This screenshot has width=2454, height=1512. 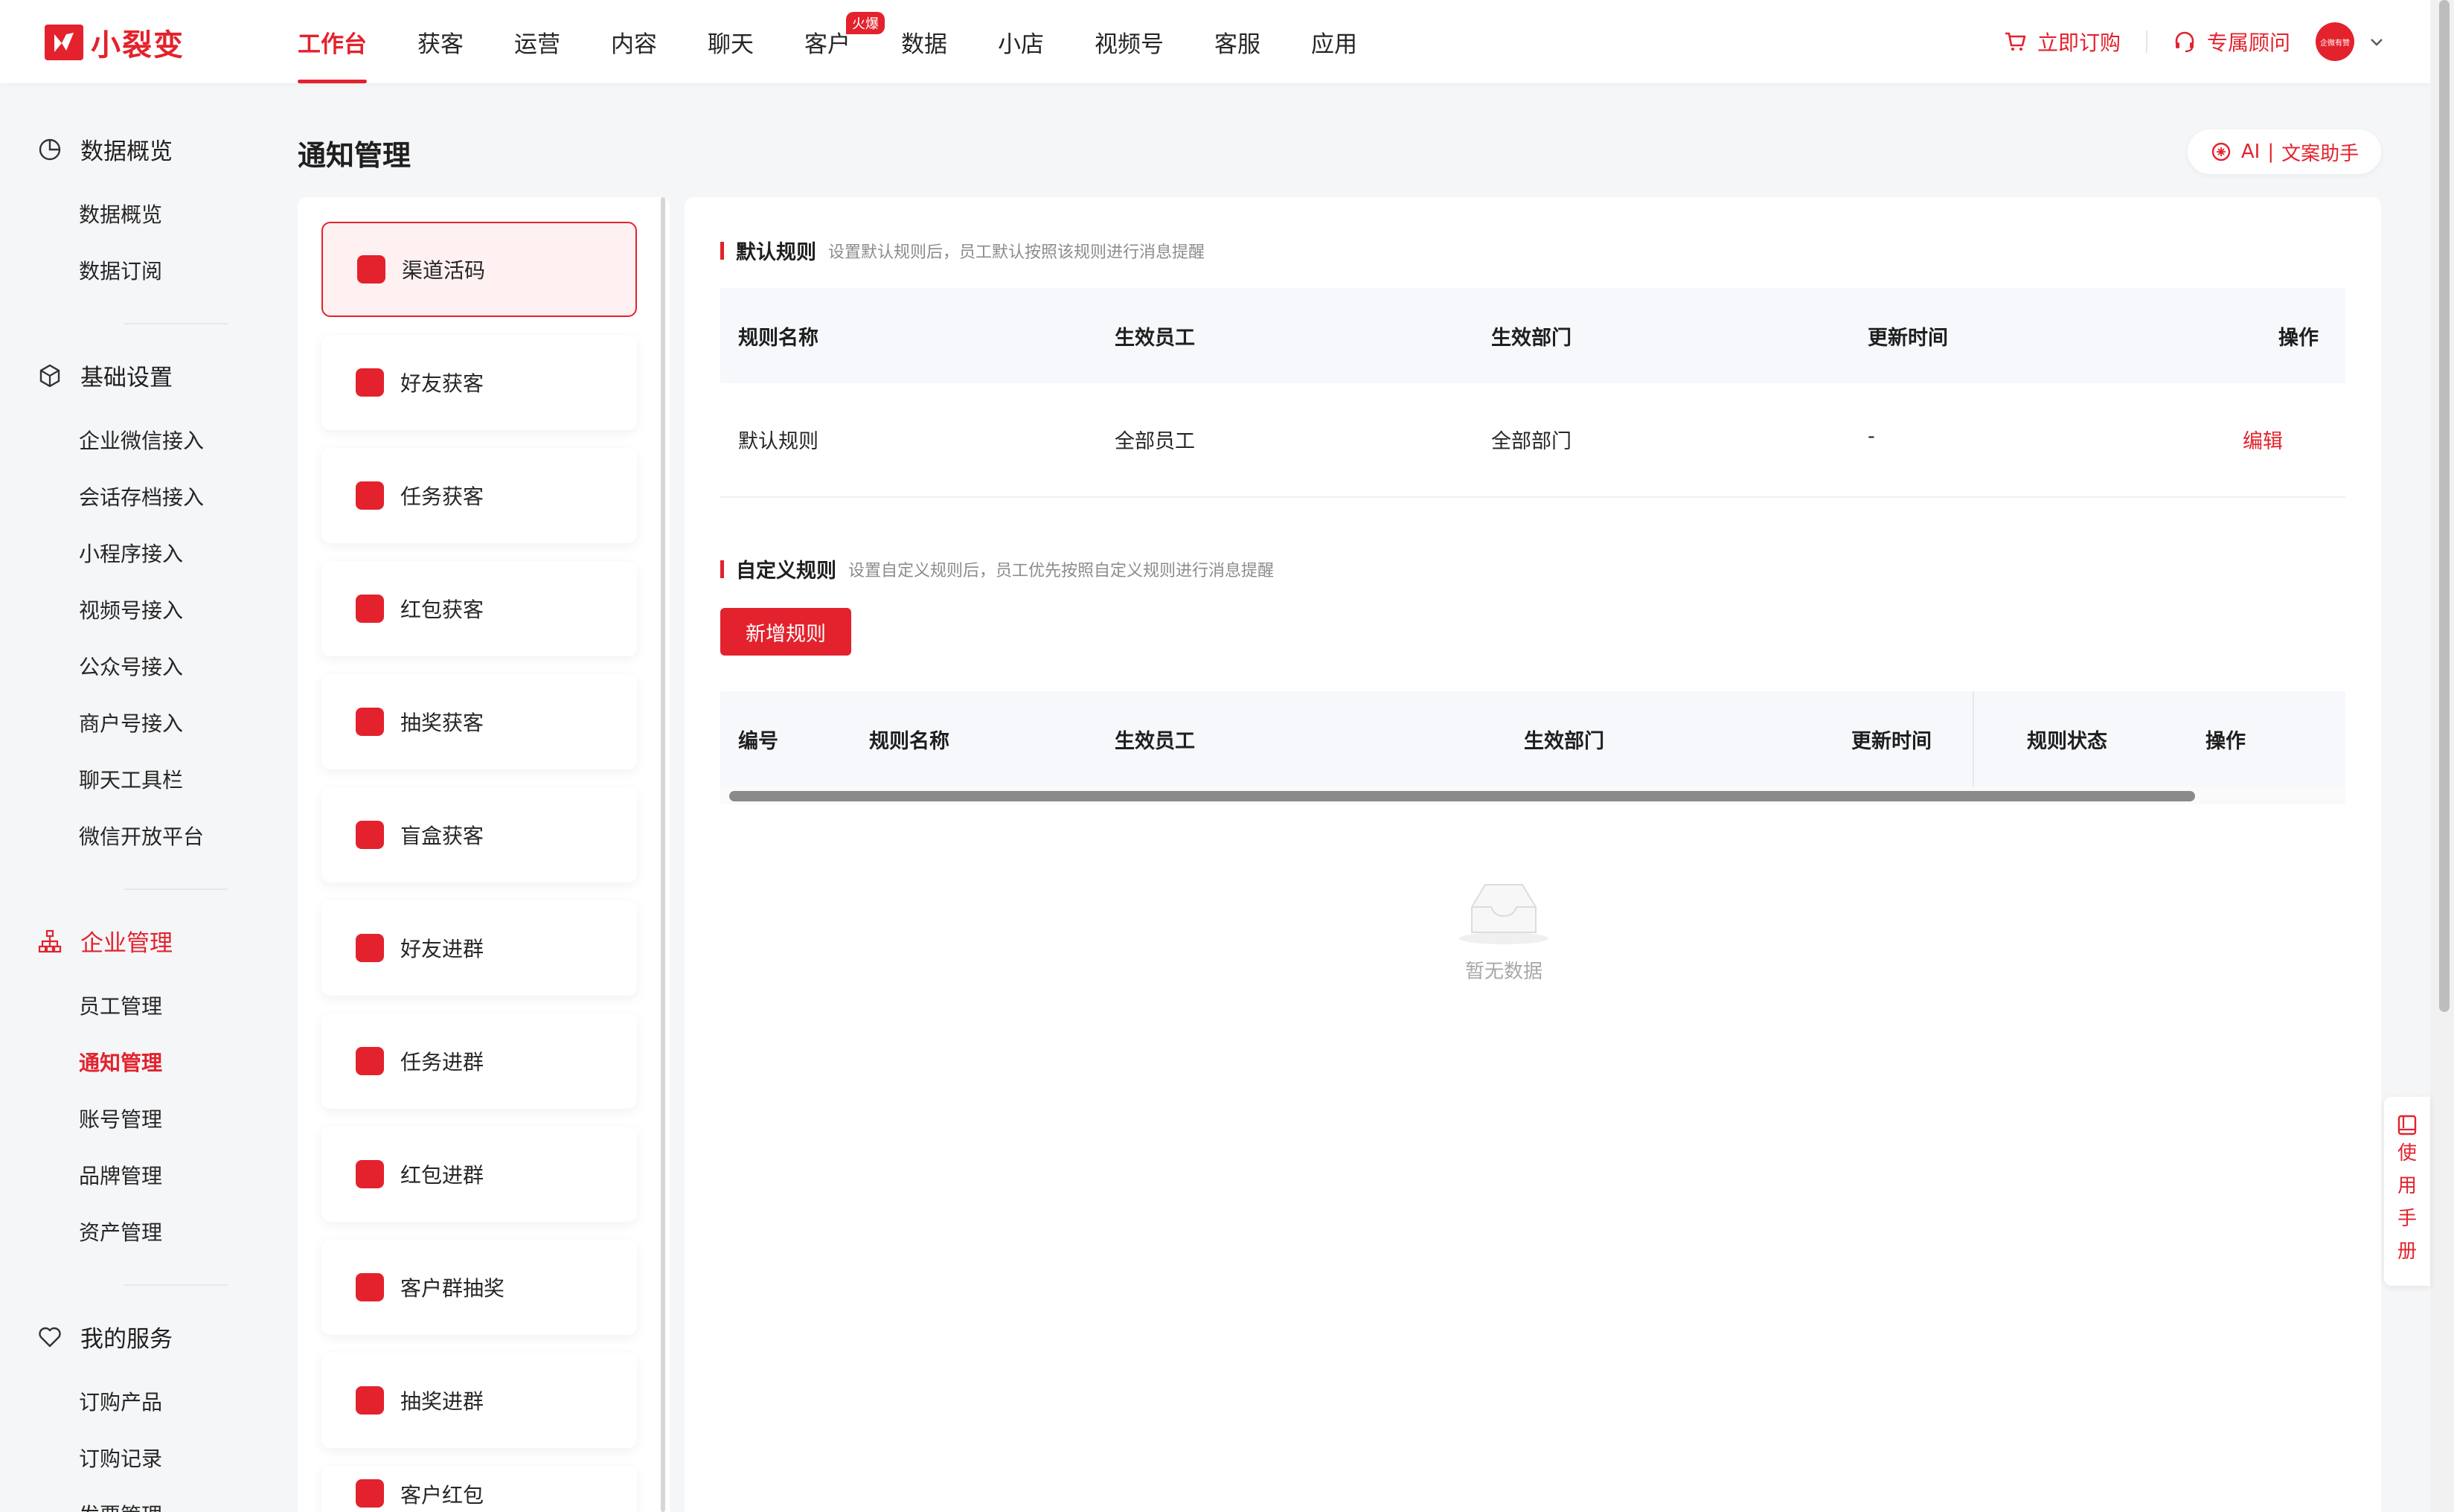 I want to click on sidebar-item-account: 账号管理, so click(x=120, y=1118).